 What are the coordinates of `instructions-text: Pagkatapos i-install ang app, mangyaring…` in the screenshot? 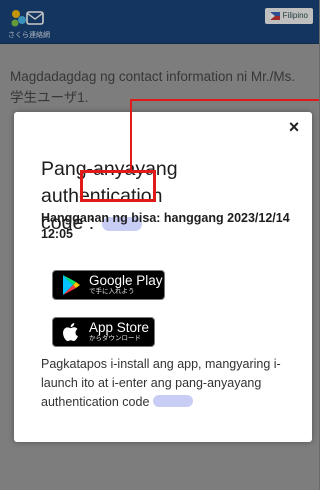 It's located at (172, 383).